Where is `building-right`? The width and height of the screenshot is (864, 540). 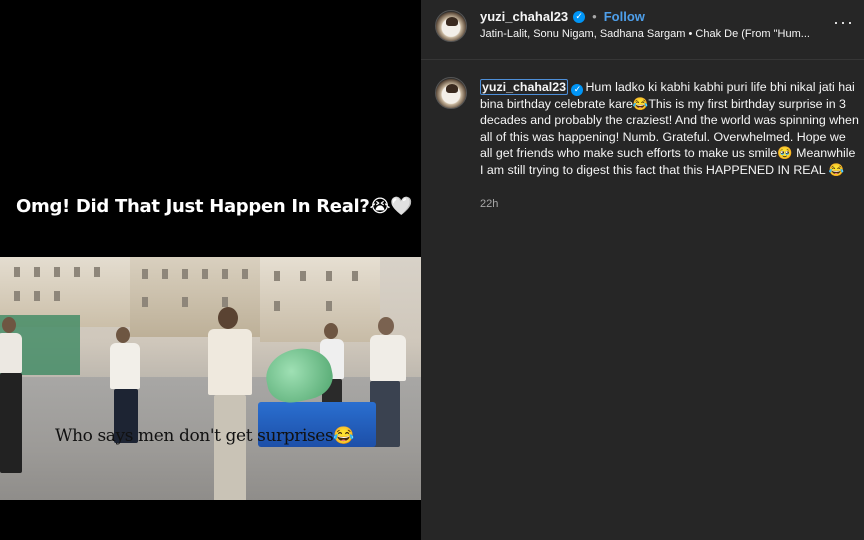 building-right is located at coordinates (320, 299).